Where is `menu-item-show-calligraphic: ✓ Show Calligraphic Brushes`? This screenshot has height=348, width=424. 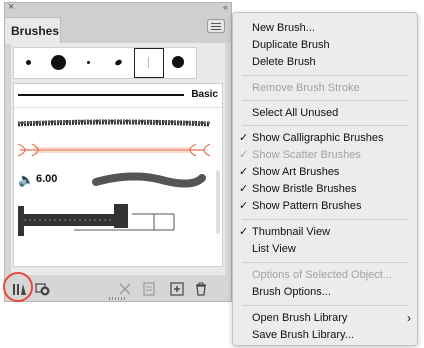 menu-item-show-calligraphic: ✓ Show Calligraphic Brushes is located at coordinates (325, 138).